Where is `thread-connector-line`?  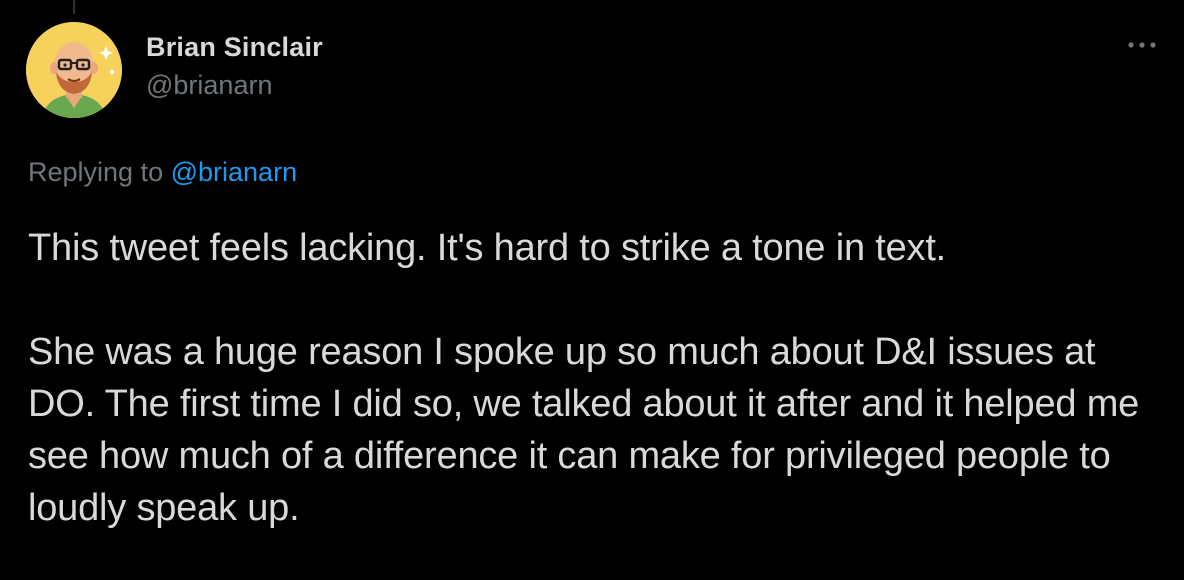
thread-connector-line is located at coordinates (74, 7).